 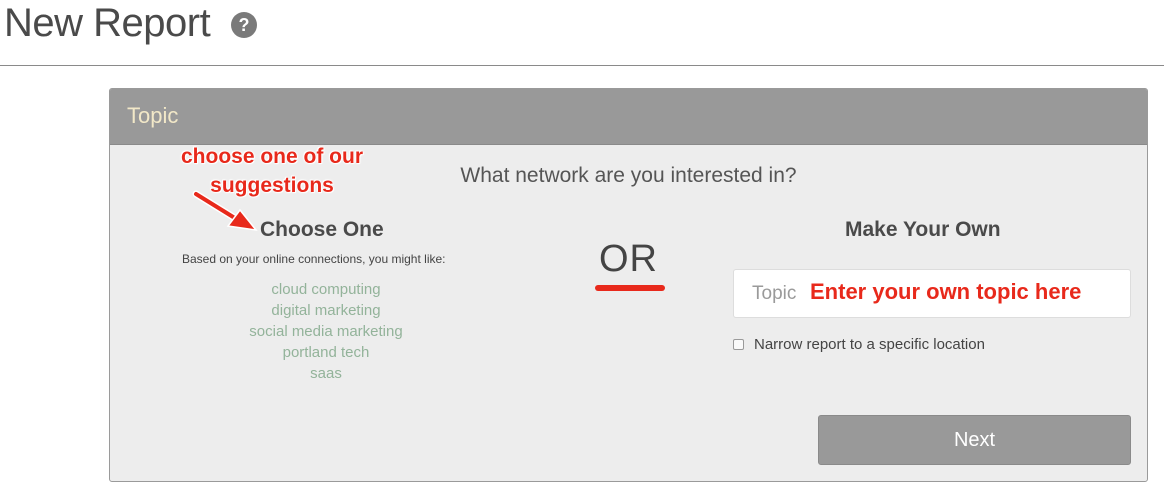 What do you see at coordinates (322, 229) in the screenshot?
I see `choose-one-heading: Choose One` at bounding box center [322, 229].